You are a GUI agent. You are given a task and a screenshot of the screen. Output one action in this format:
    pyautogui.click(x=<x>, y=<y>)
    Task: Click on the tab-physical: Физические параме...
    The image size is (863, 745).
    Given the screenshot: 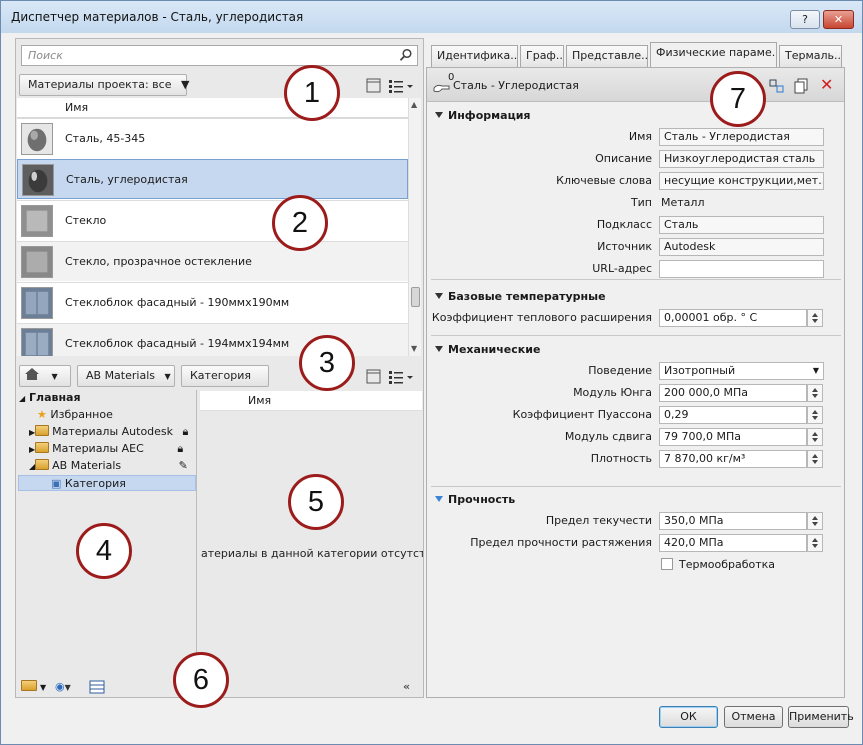 What is the action you would take?
    pyautogui.click(x=713, y=55)
    